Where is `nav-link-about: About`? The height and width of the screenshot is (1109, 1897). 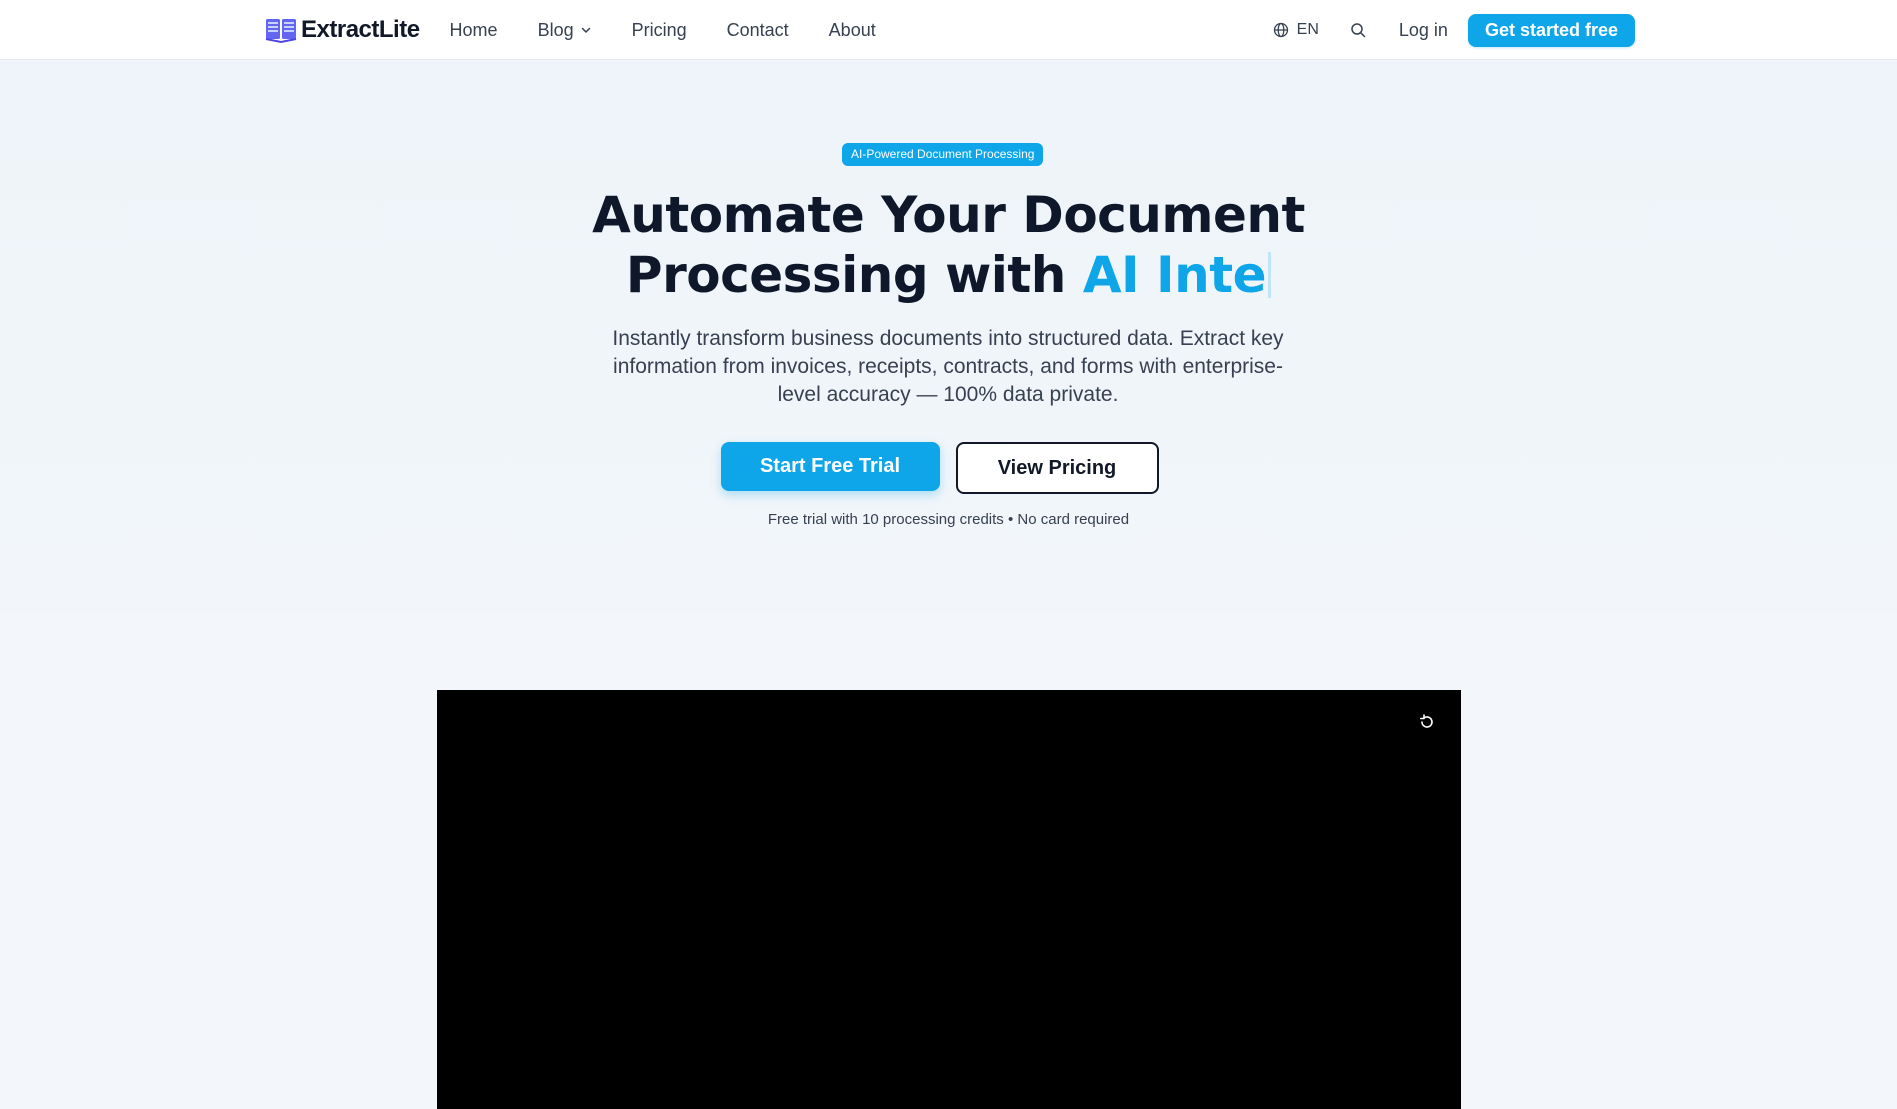
nav-link-about: About is located at coordinates (852, 30).